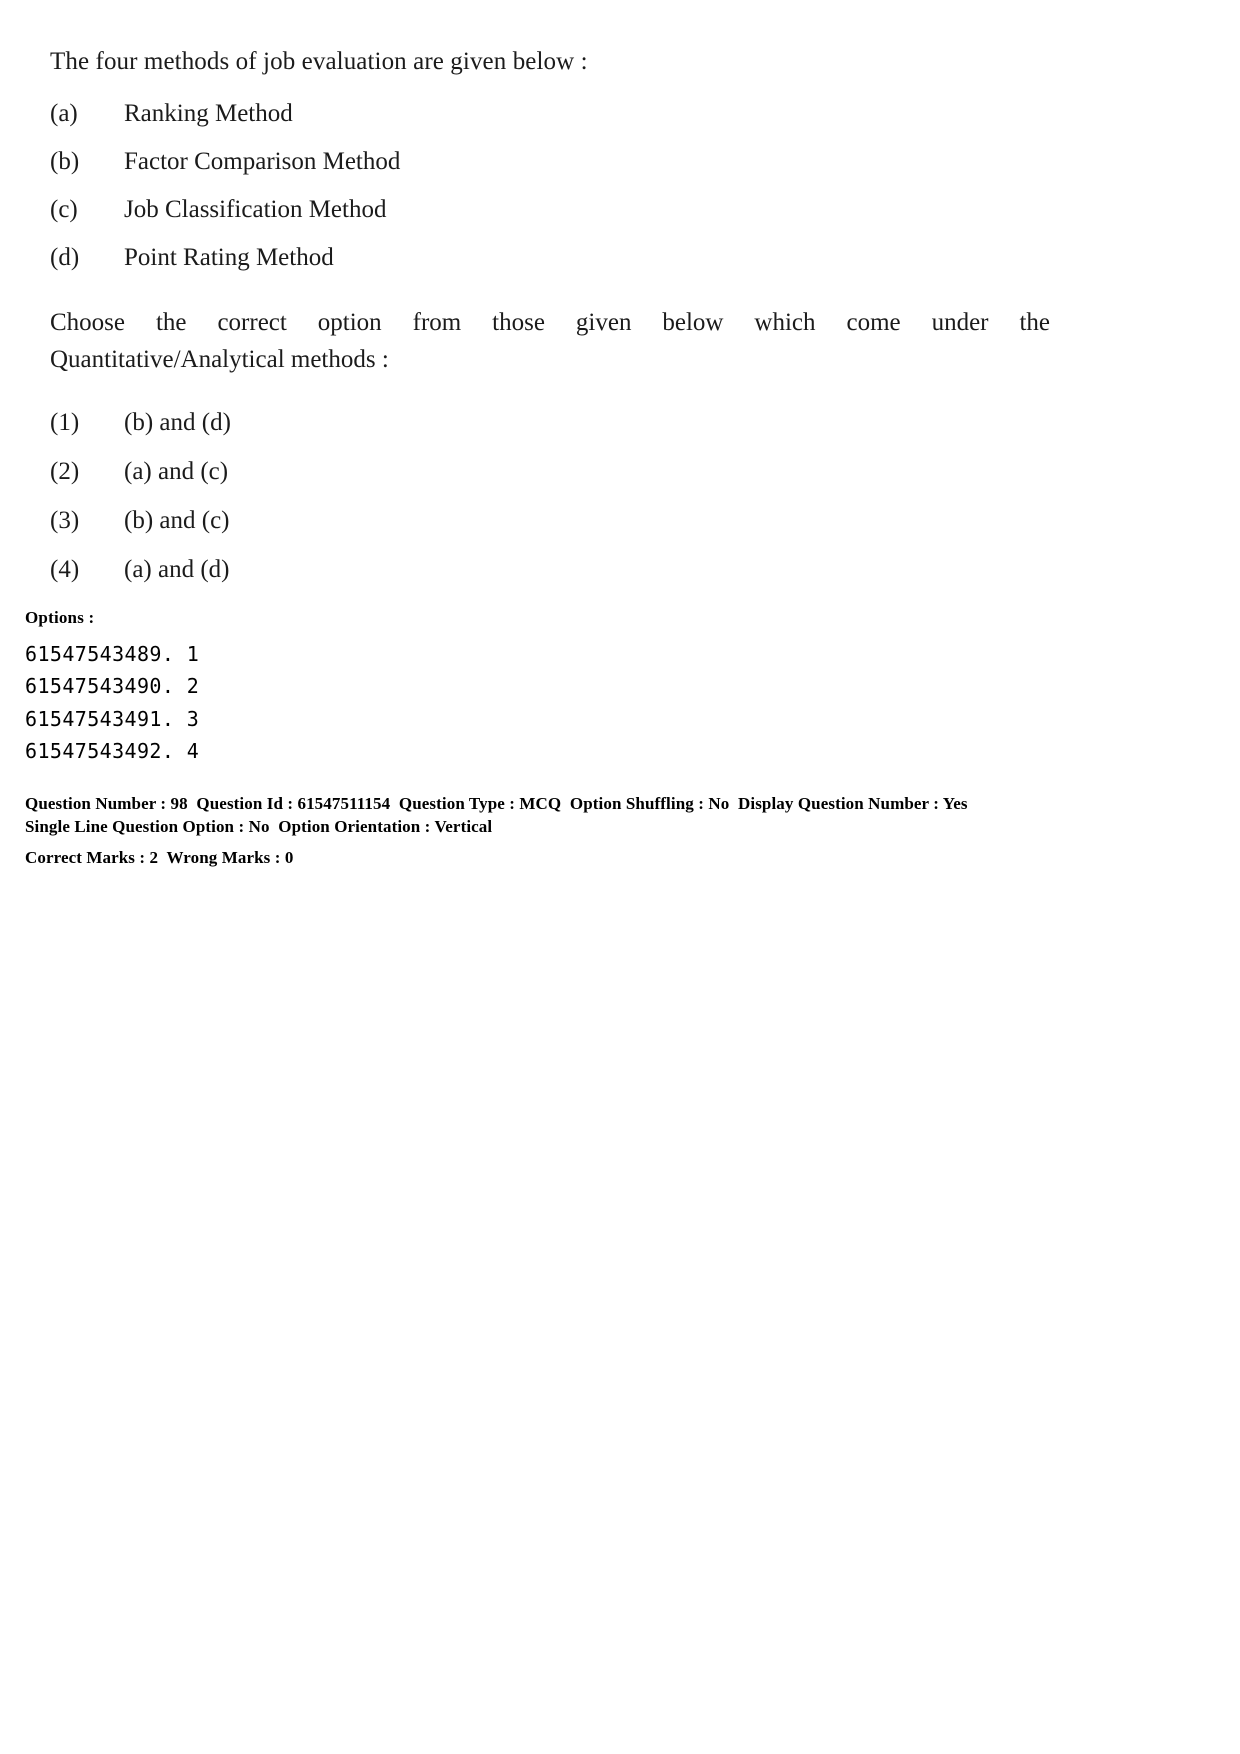 The image size is (1240, 1754). What do you see at coordinates (177, 520) in the screenshot?
I see `choice-text: (b) and (c)` at bounding box center [177, 520].